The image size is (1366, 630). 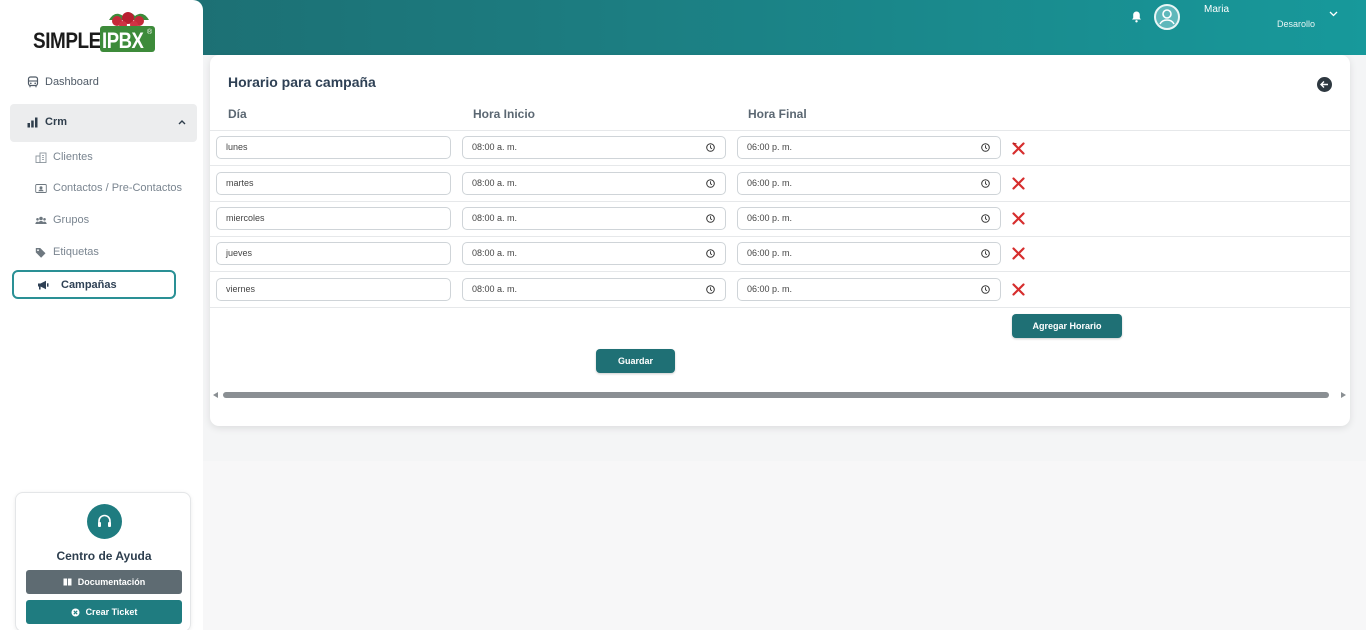 I want to click on top-header: Maria Desarollo, so click(x=683, y=27).